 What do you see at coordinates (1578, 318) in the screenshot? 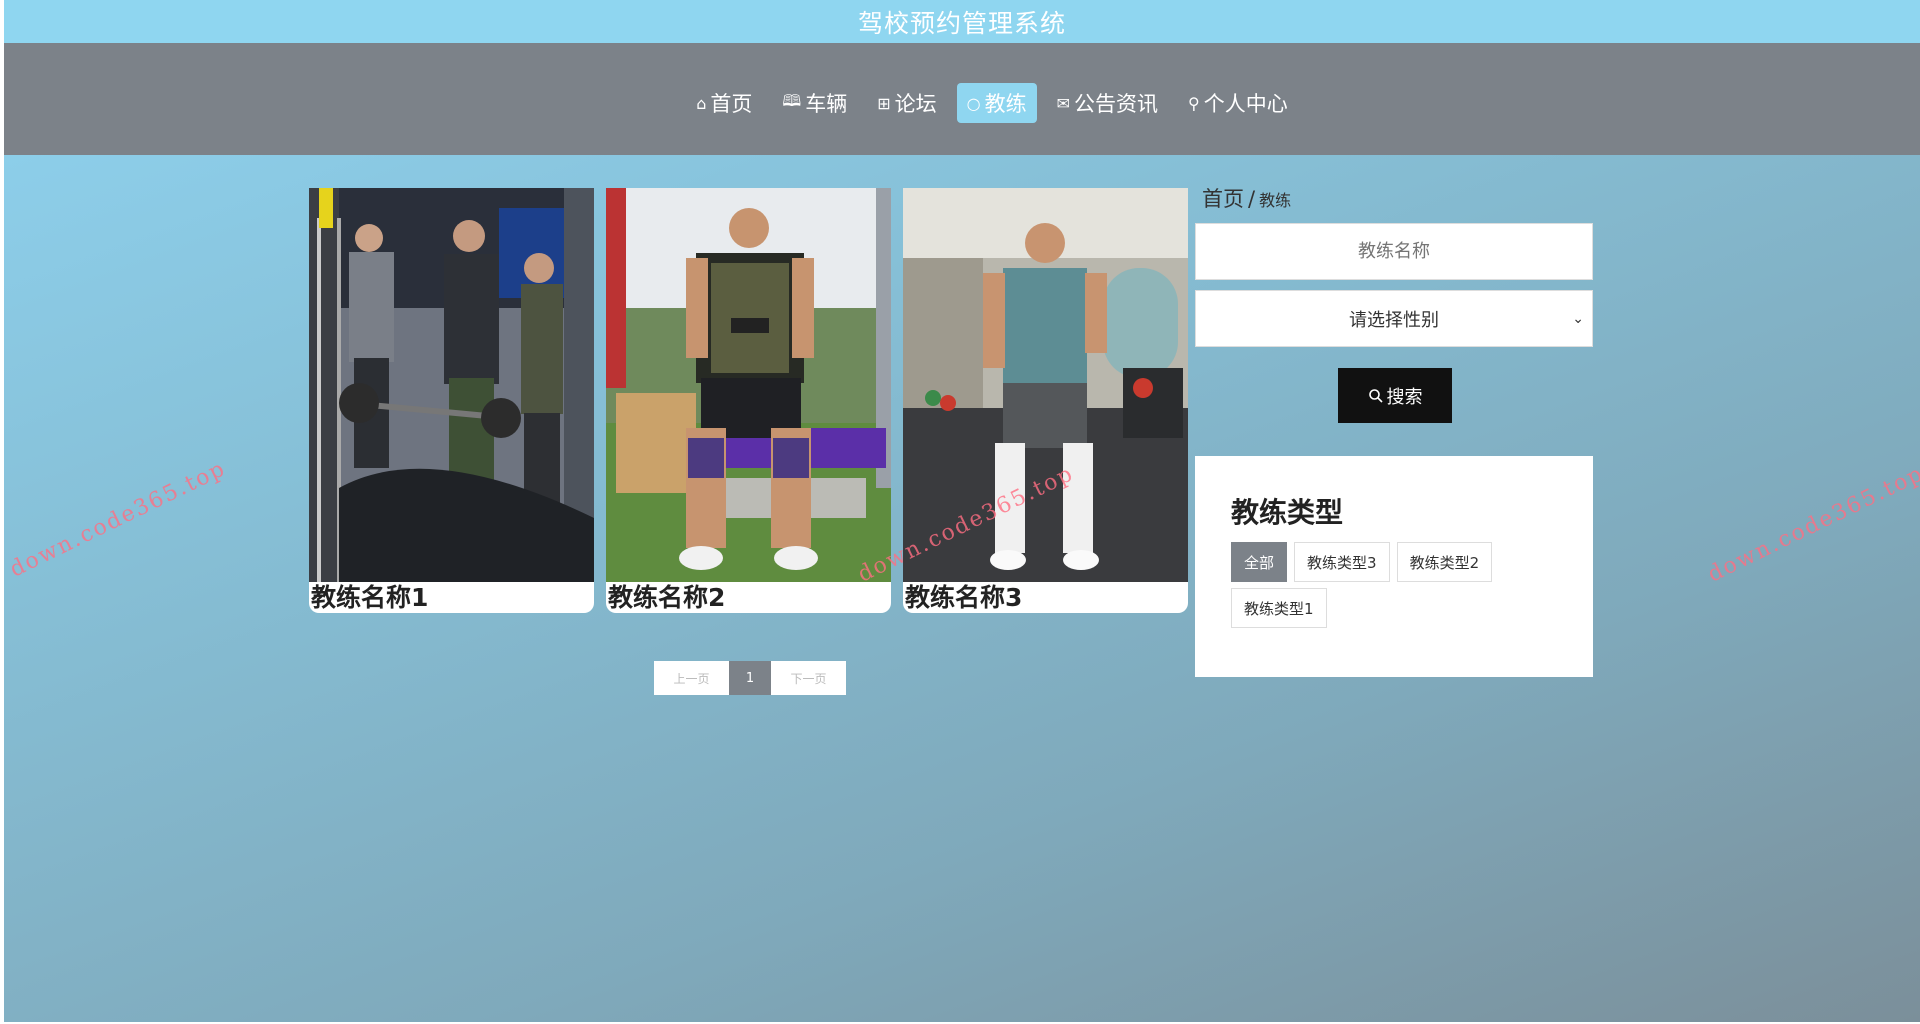
I see `chevron-down-icon: ⌄` at bounding box center [1578, 318].